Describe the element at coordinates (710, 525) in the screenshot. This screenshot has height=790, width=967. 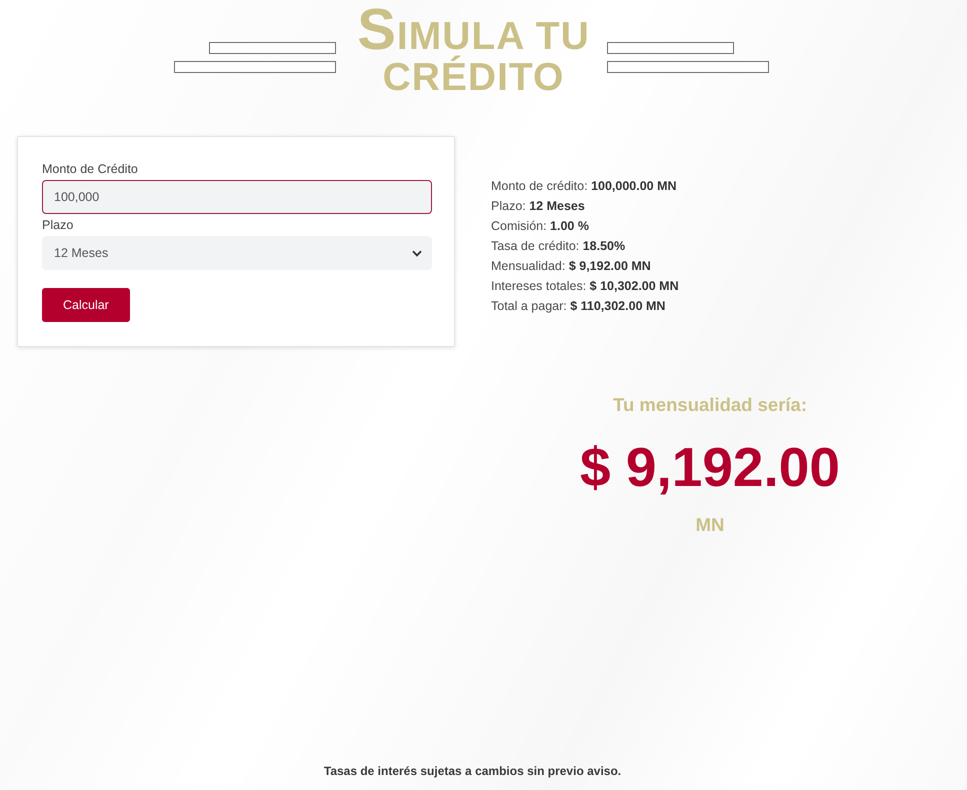
I see `currency-label: MN` at that location.